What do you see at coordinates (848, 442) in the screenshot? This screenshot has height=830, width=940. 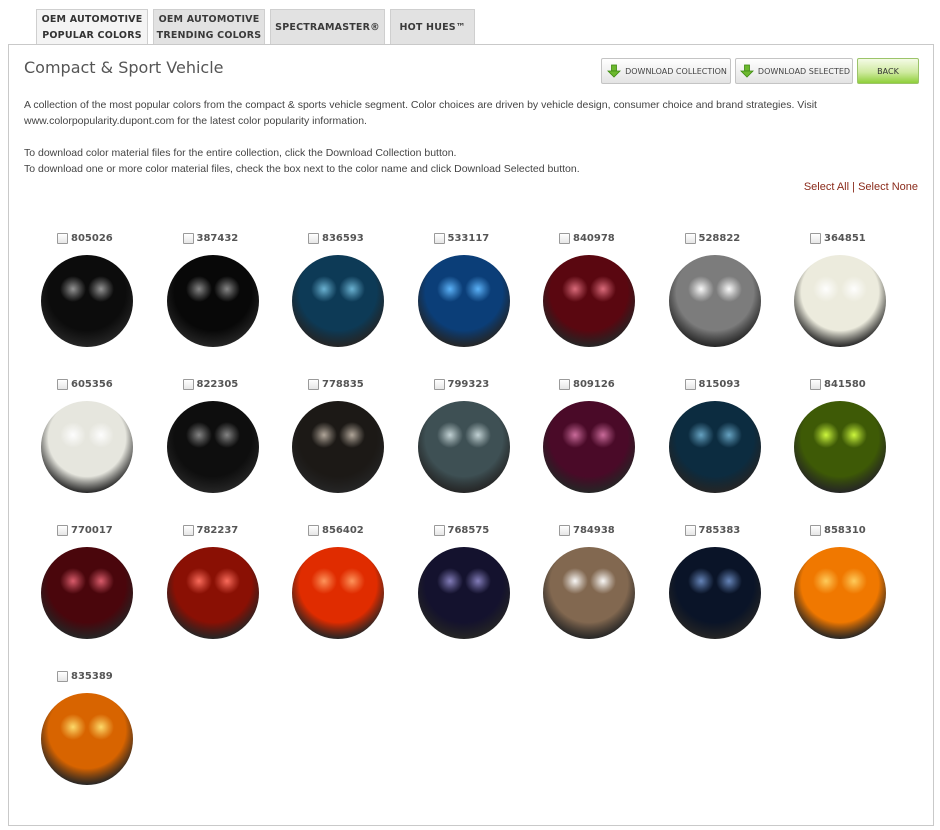 I see `color-swatch: 841580` at bounding box center [848, 442].